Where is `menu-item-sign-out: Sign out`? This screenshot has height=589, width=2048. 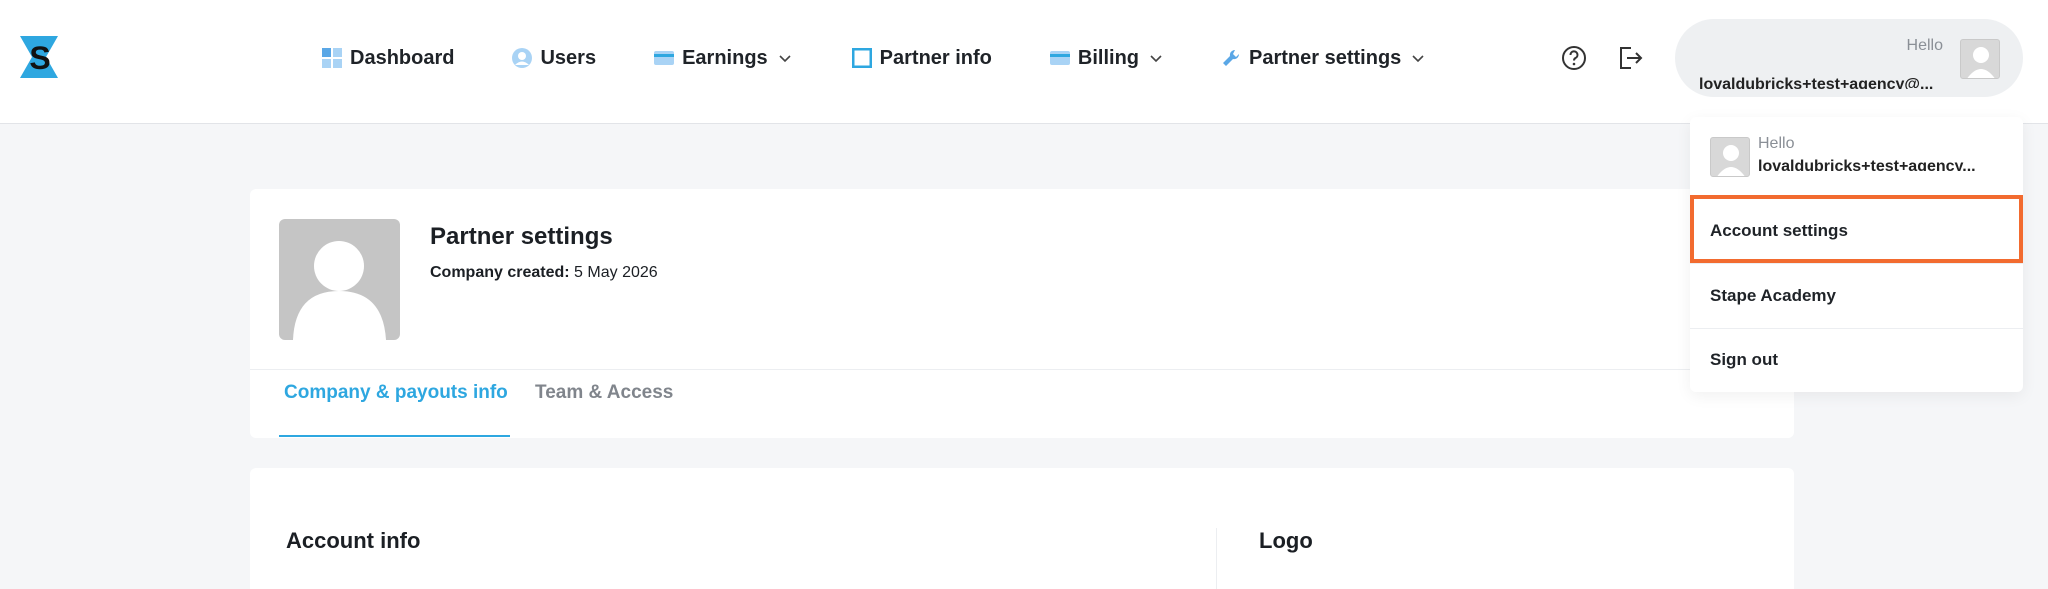 menu-item-sign-out: Sign out is located at coordinates (1856, 360).